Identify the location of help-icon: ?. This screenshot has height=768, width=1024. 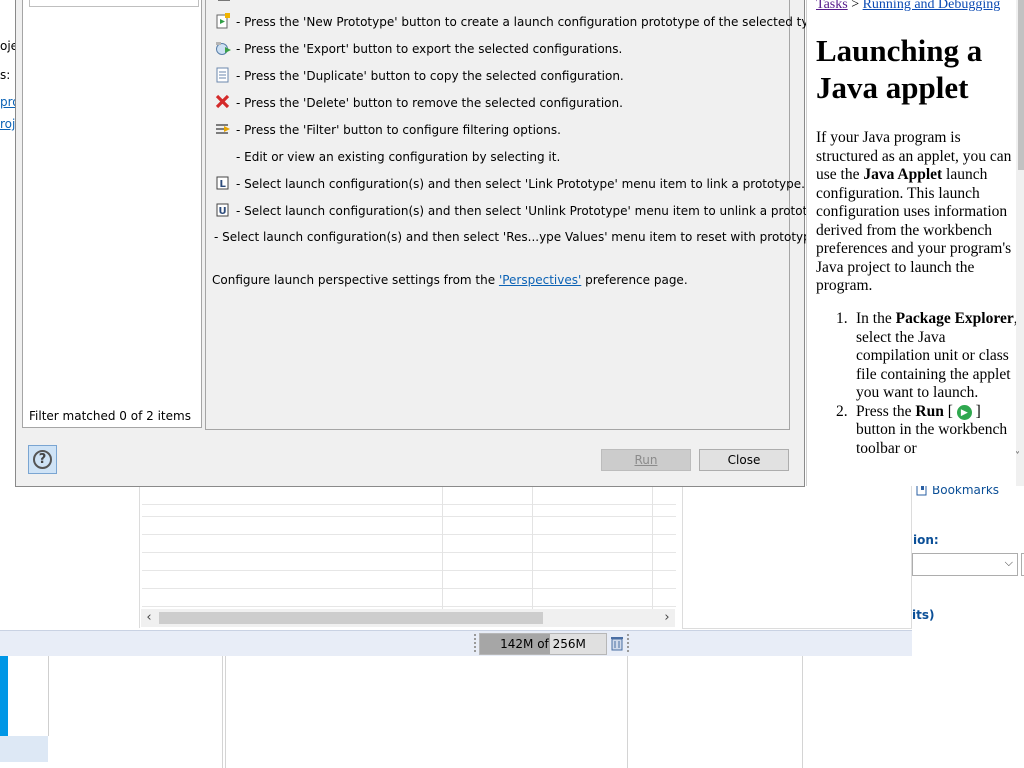
(42, 459).